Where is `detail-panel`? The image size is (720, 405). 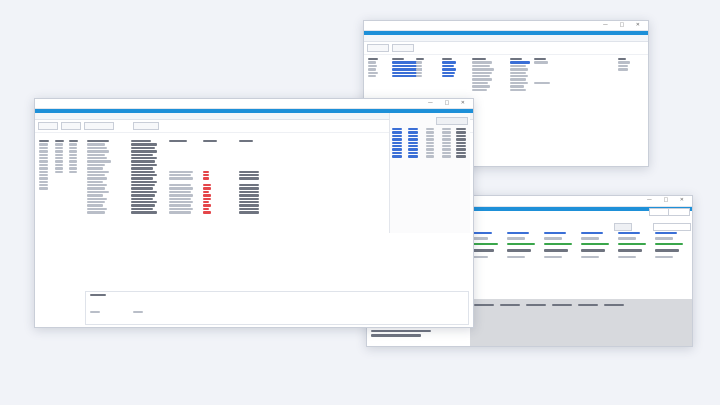 detail-panel is located at coordinates (277, 308).